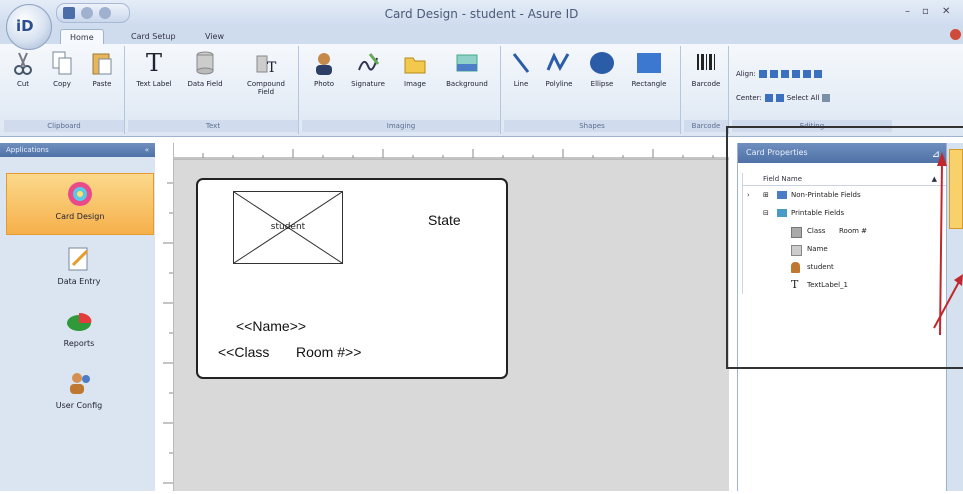 The height and width of the screenshot is (494, 963). Describe the element at coordinates (205, 63) in the screenshot. I see `database-icon` at that location.